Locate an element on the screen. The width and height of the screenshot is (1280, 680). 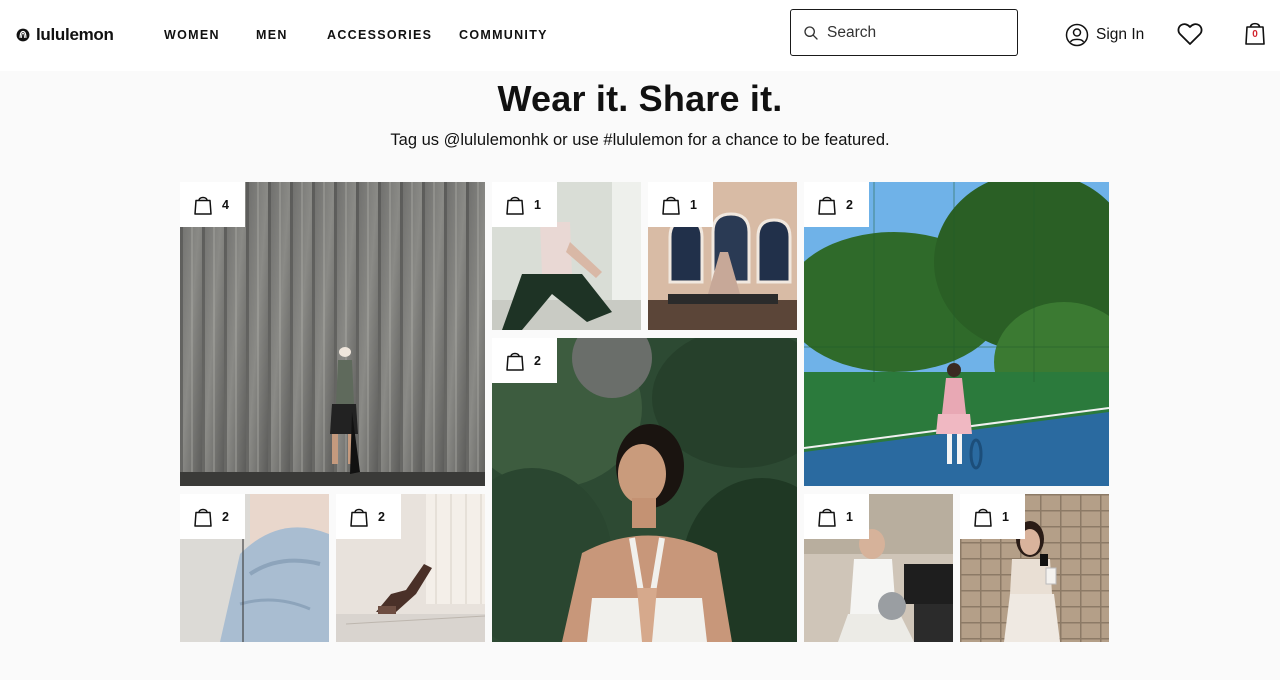
photo-tennis-court is located at coordinates (956, 334).